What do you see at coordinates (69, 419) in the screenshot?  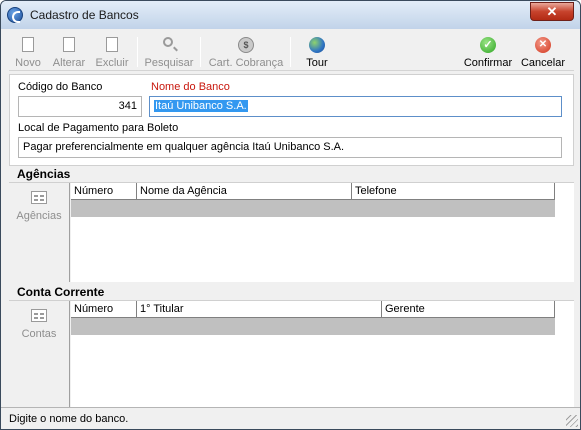 I see `status-message: Digite o nome do banco.` at bounding box center [69, 419].